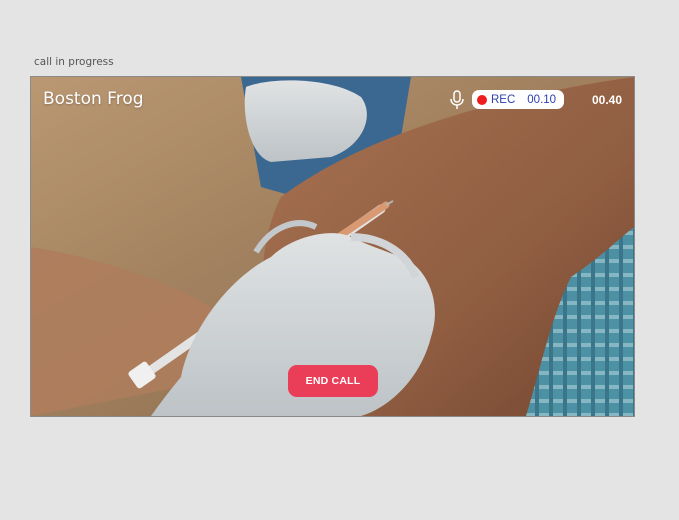  I want to click on call-duration: 00.40, so click(606, 100).